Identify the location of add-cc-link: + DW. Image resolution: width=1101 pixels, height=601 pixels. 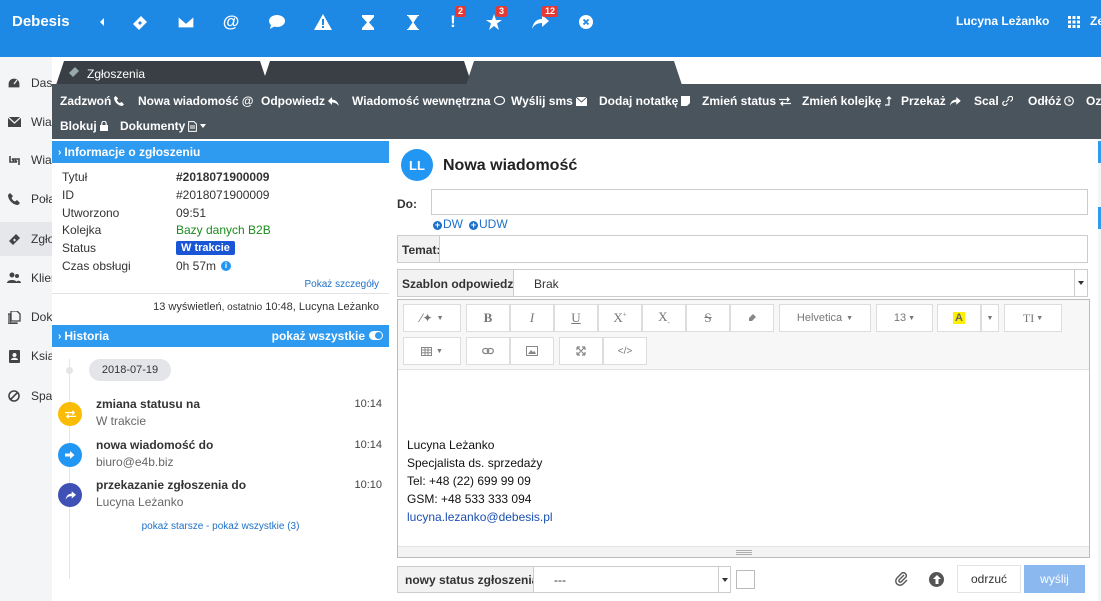
(448, 224).